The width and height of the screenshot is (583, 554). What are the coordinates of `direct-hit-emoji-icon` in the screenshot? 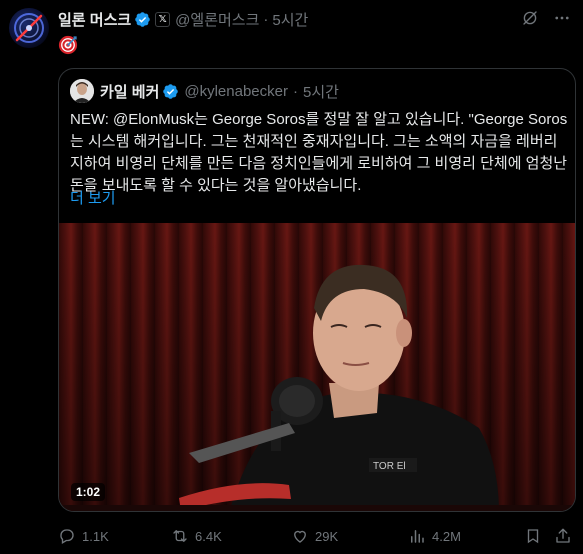 It's located at (68, 45).